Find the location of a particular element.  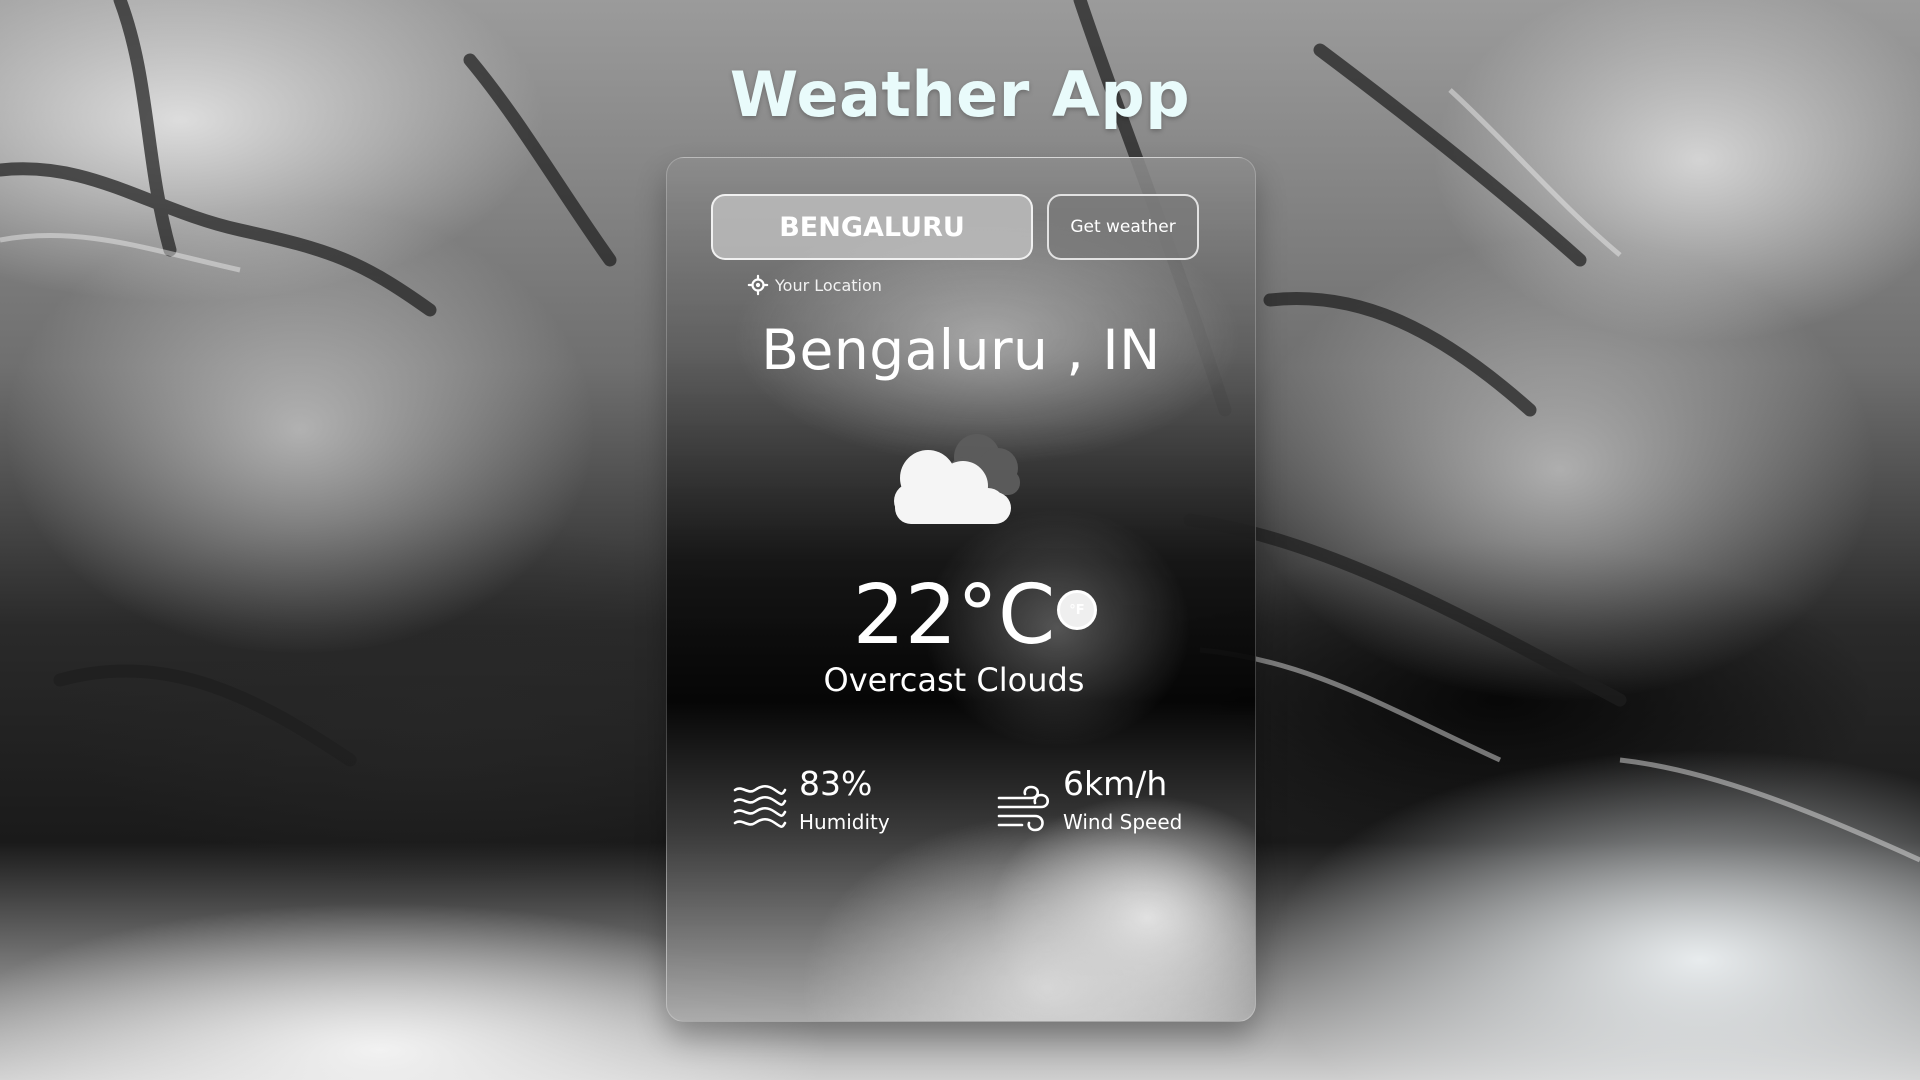

your-location-label: Your Location is located at coordinates (828, 285).